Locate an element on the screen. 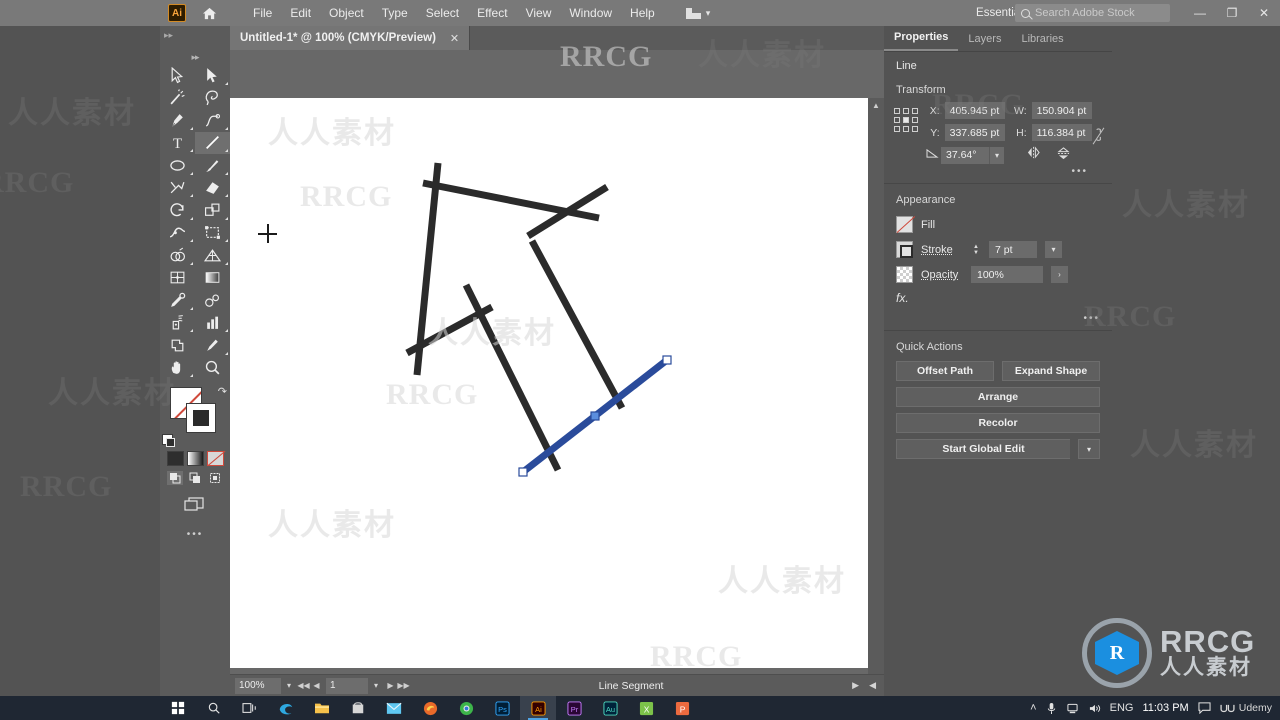 This screenshot has width=1280, height=720. blend-tool is located at coordinates (212, 300).